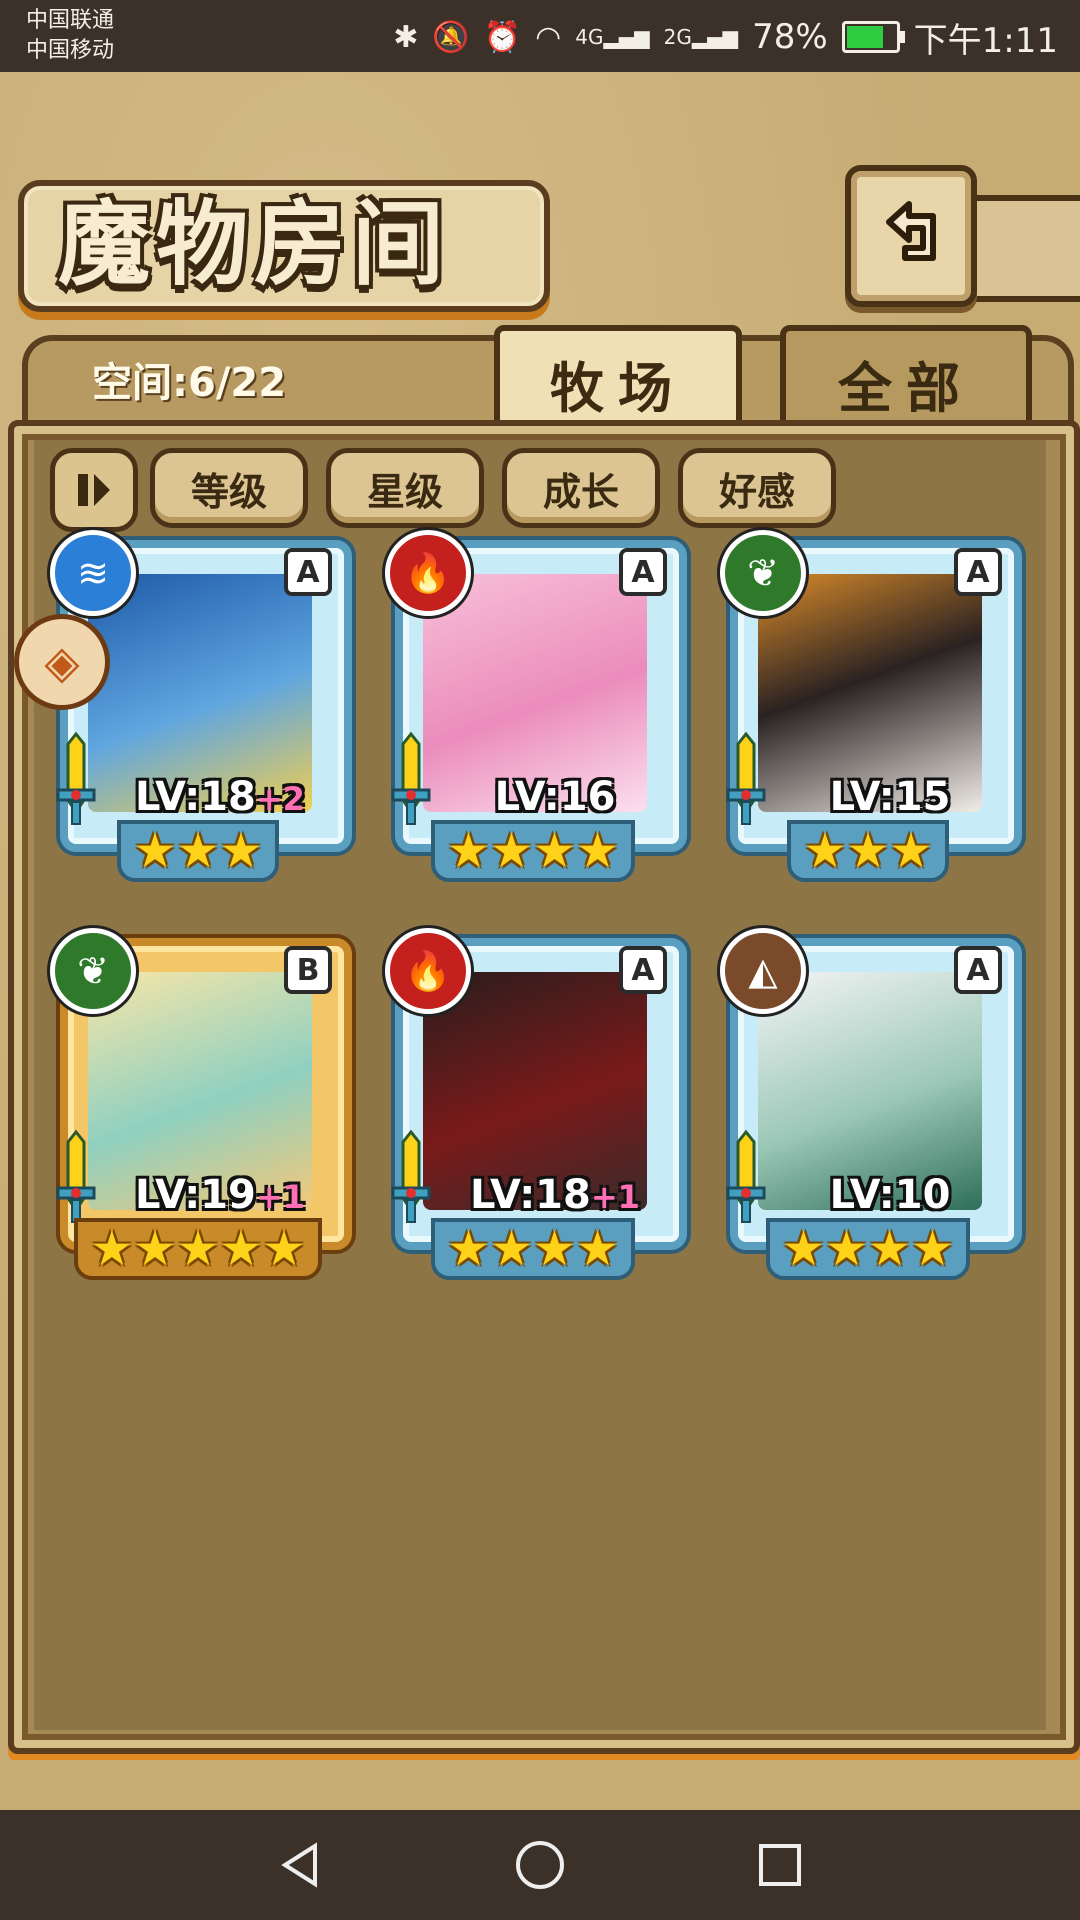 The image size is (1080, 1920). Describe the element at coordinates (612, 37) in the screenshot. I see `signal-1-icon: 4G▂▄▆` at that location.